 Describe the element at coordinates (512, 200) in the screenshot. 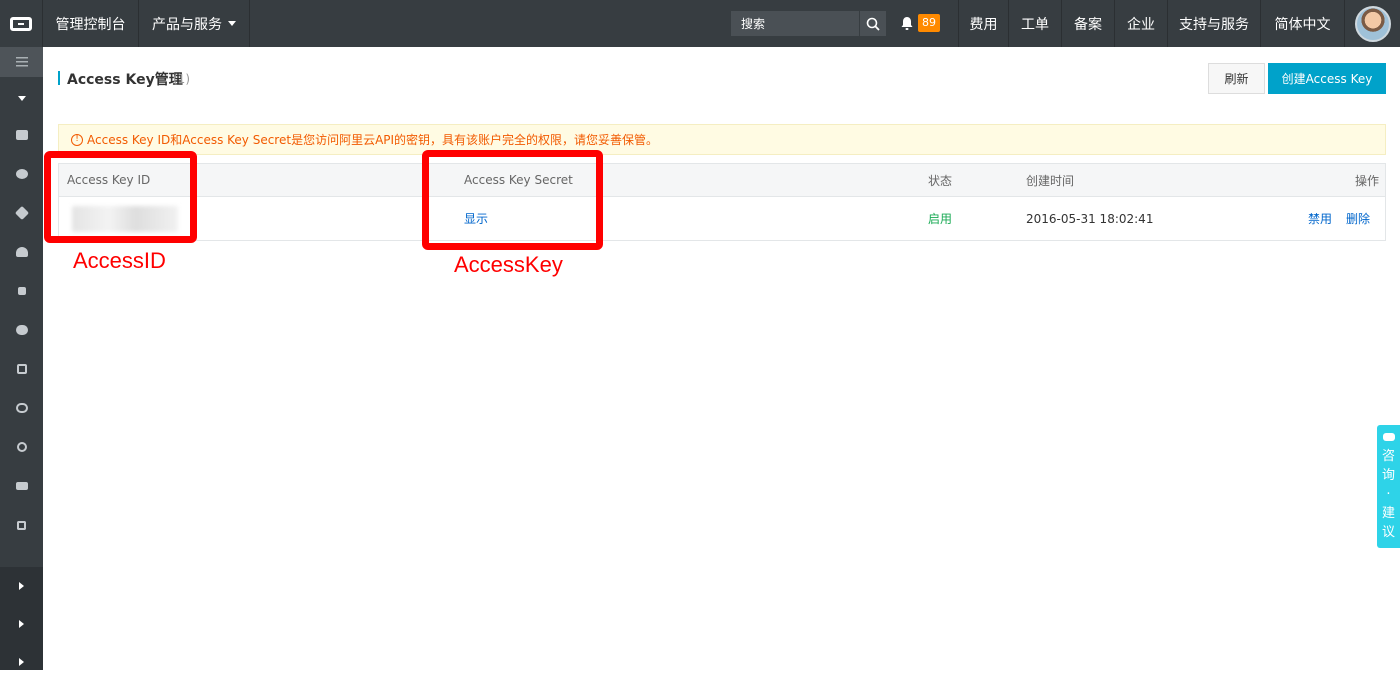

I see `annotation-box-access-key` at that location.